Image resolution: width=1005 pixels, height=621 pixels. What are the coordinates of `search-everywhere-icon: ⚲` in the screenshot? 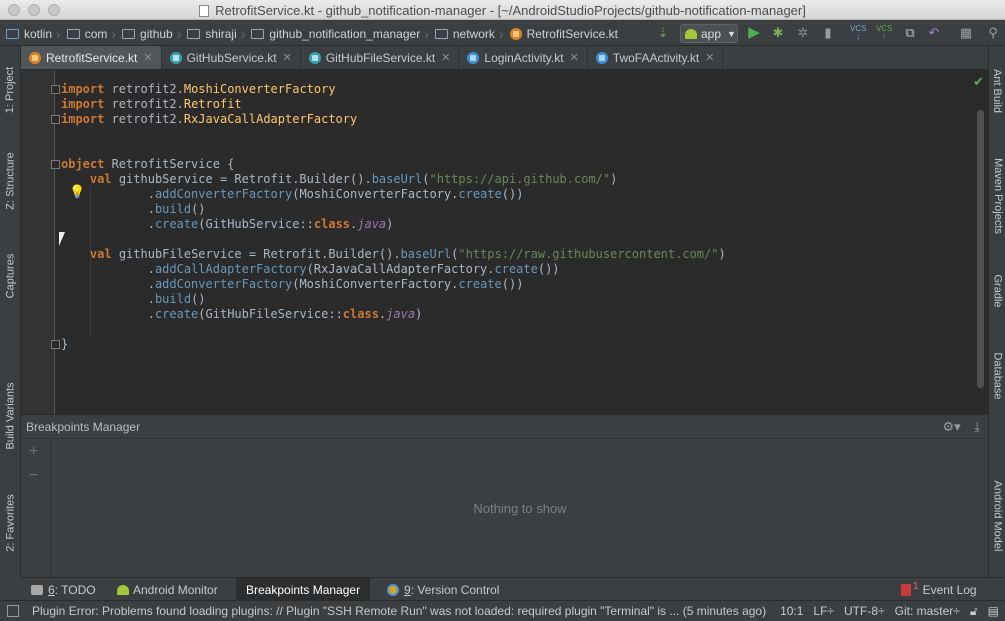 It's located at (993, 33).